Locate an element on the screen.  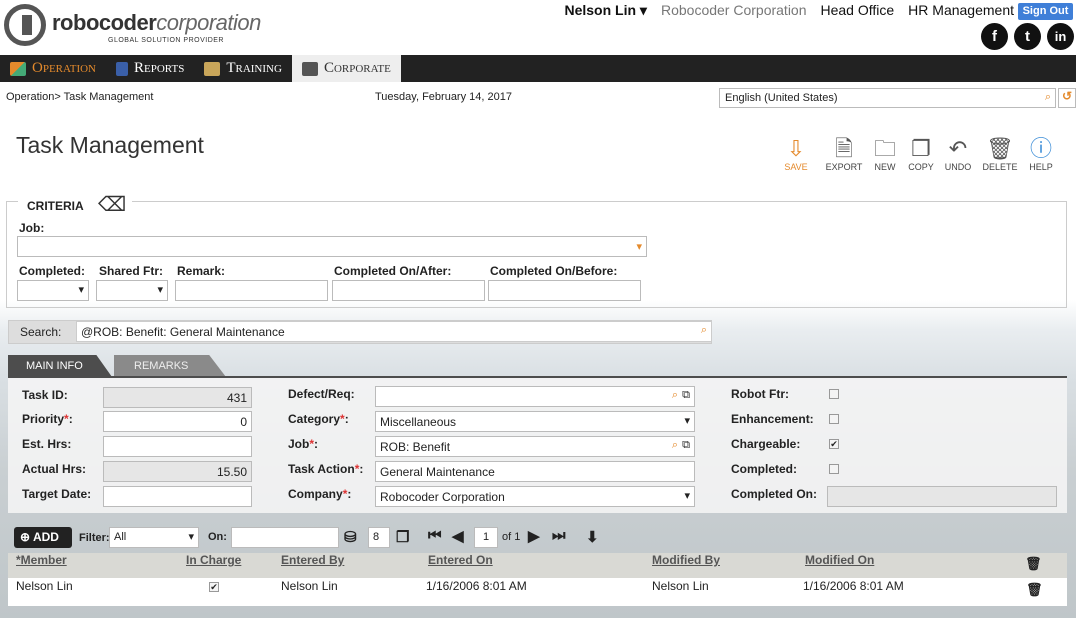
search-label: Search: is located at coordinates (41, 332).